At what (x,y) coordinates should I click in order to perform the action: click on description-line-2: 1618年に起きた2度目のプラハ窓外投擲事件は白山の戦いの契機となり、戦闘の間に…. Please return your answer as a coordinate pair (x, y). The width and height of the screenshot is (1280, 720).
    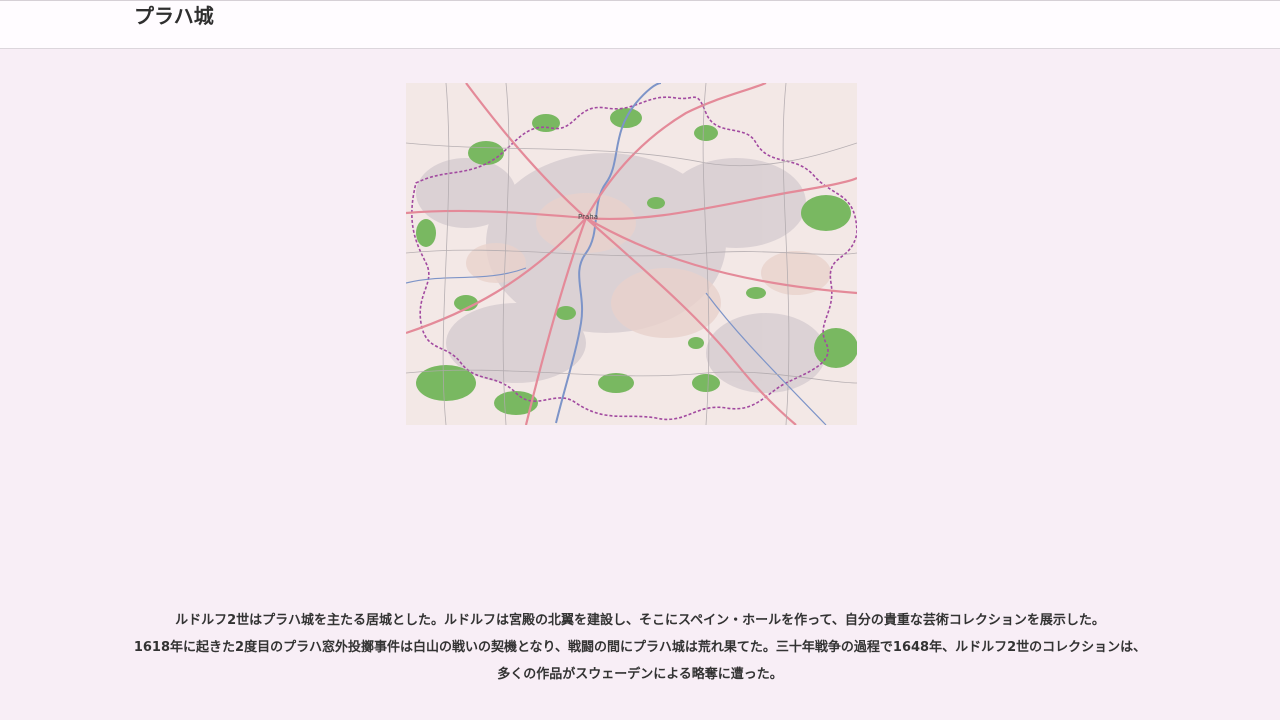
    Looking at the image, I should click on (640, 647).